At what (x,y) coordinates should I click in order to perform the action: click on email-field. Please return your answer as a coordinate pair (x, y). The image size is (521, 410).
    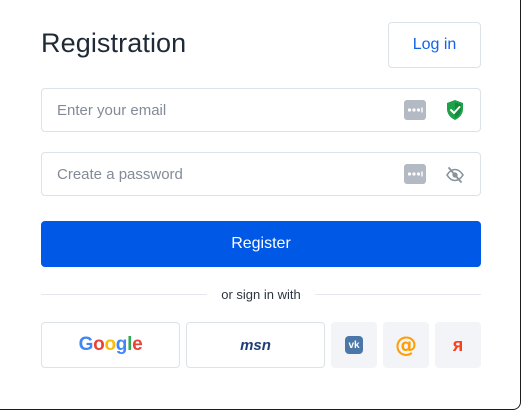
    Looking at the image, I should click on (261, 110).